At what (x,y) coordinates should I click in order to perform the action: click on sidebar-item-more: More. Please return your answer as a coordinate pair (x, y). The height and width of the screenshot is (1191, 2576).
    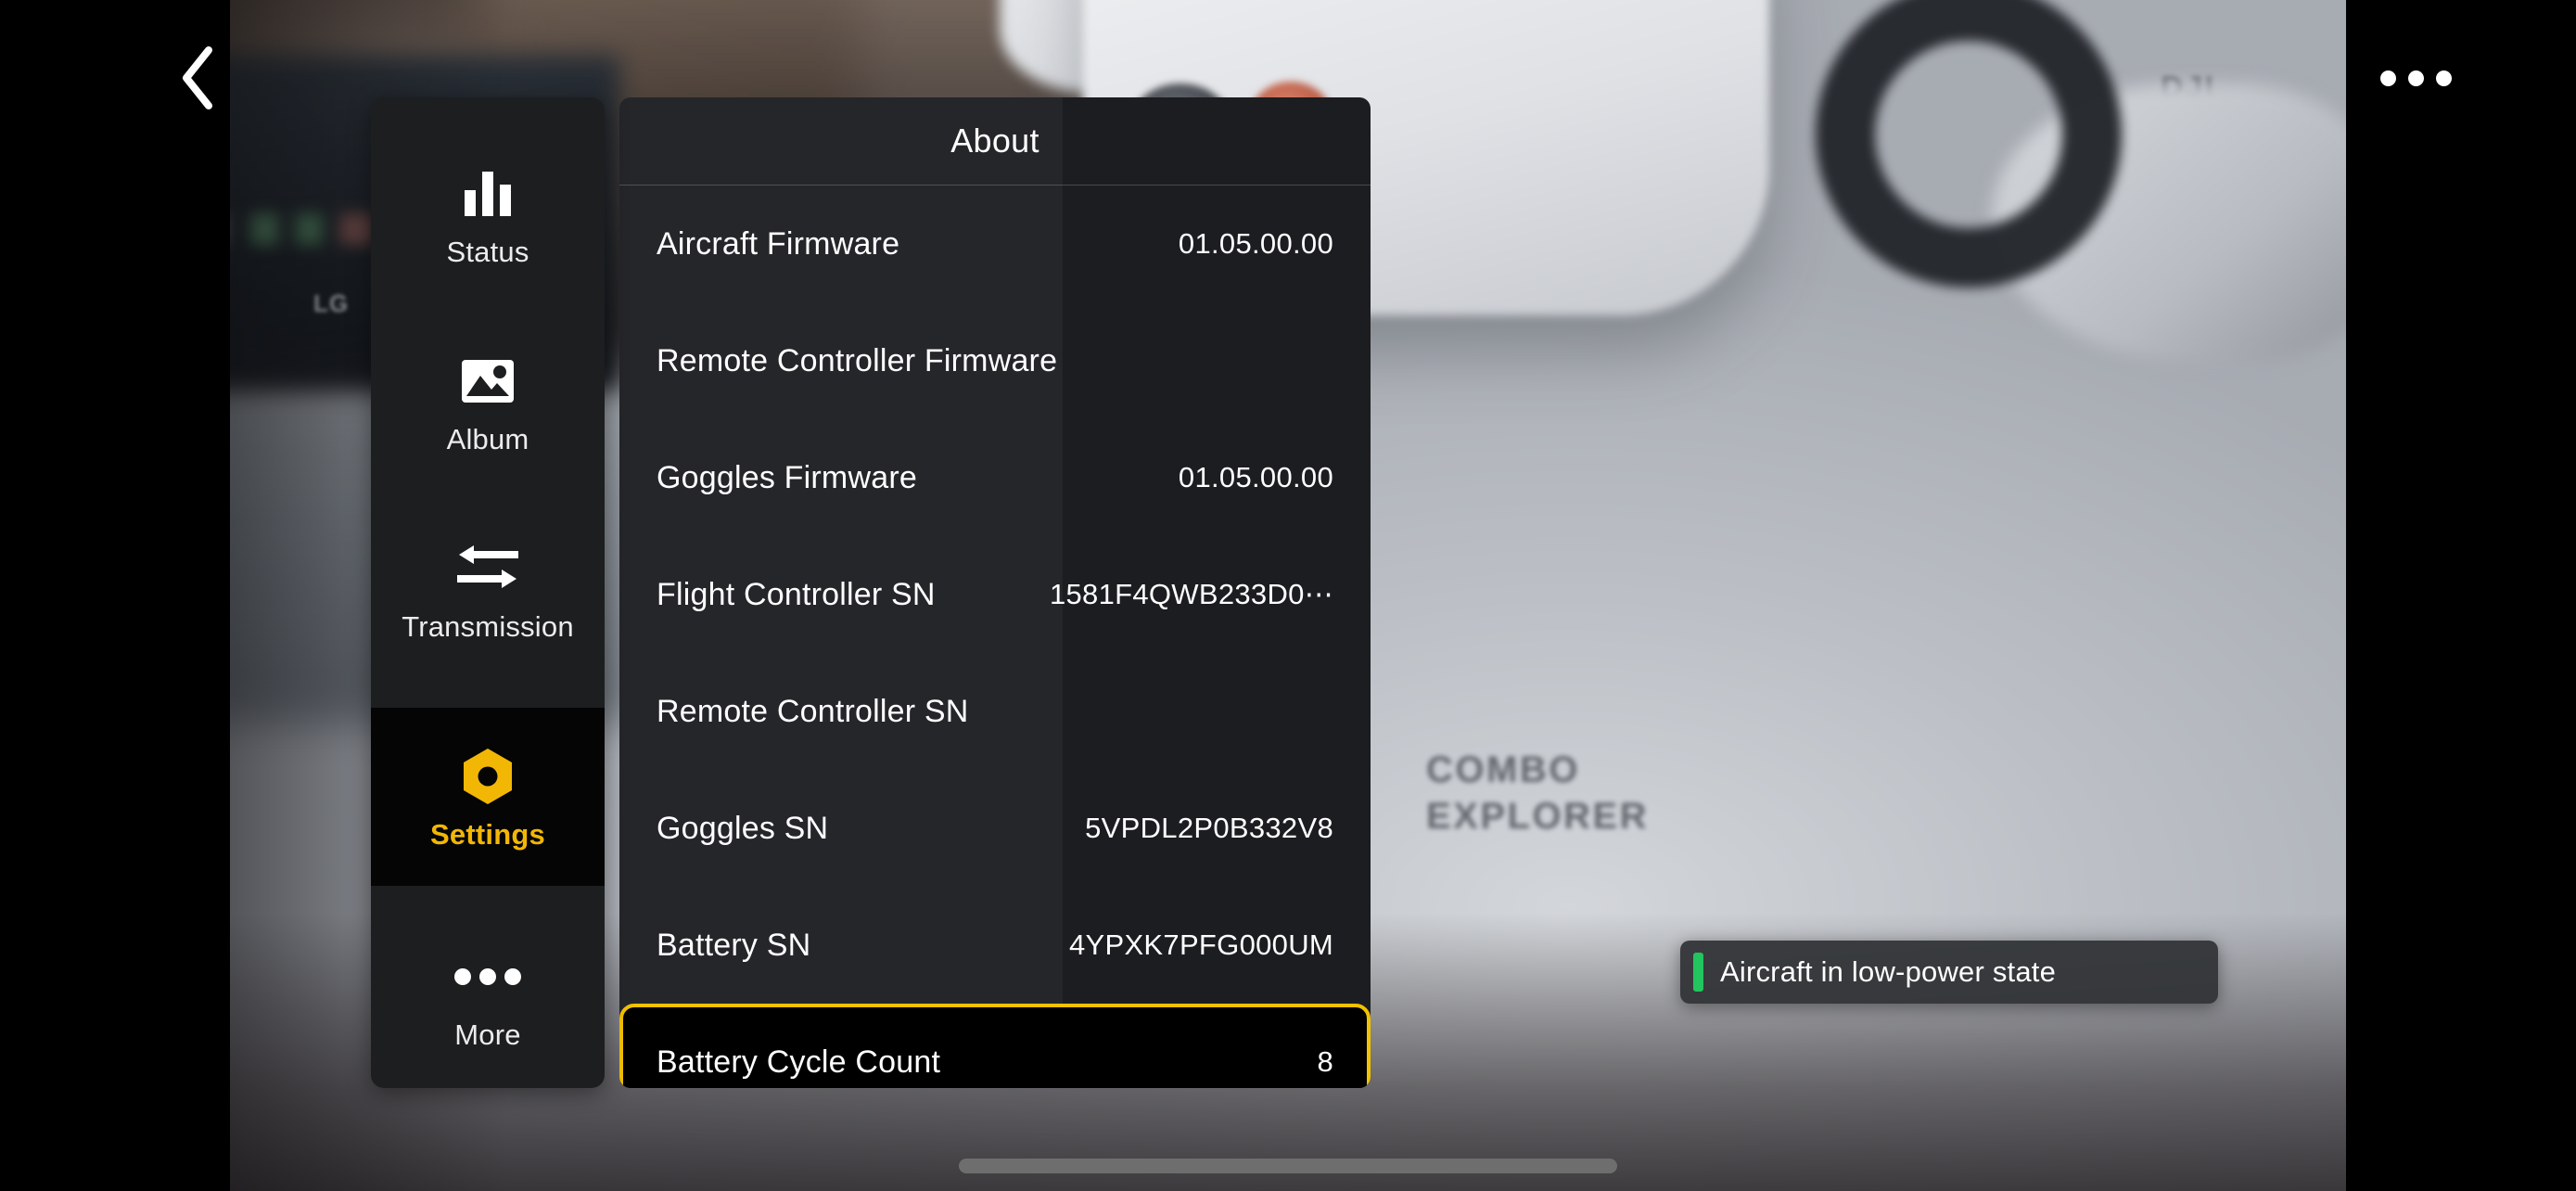
    Looking at the image, I should click on (488, 997).